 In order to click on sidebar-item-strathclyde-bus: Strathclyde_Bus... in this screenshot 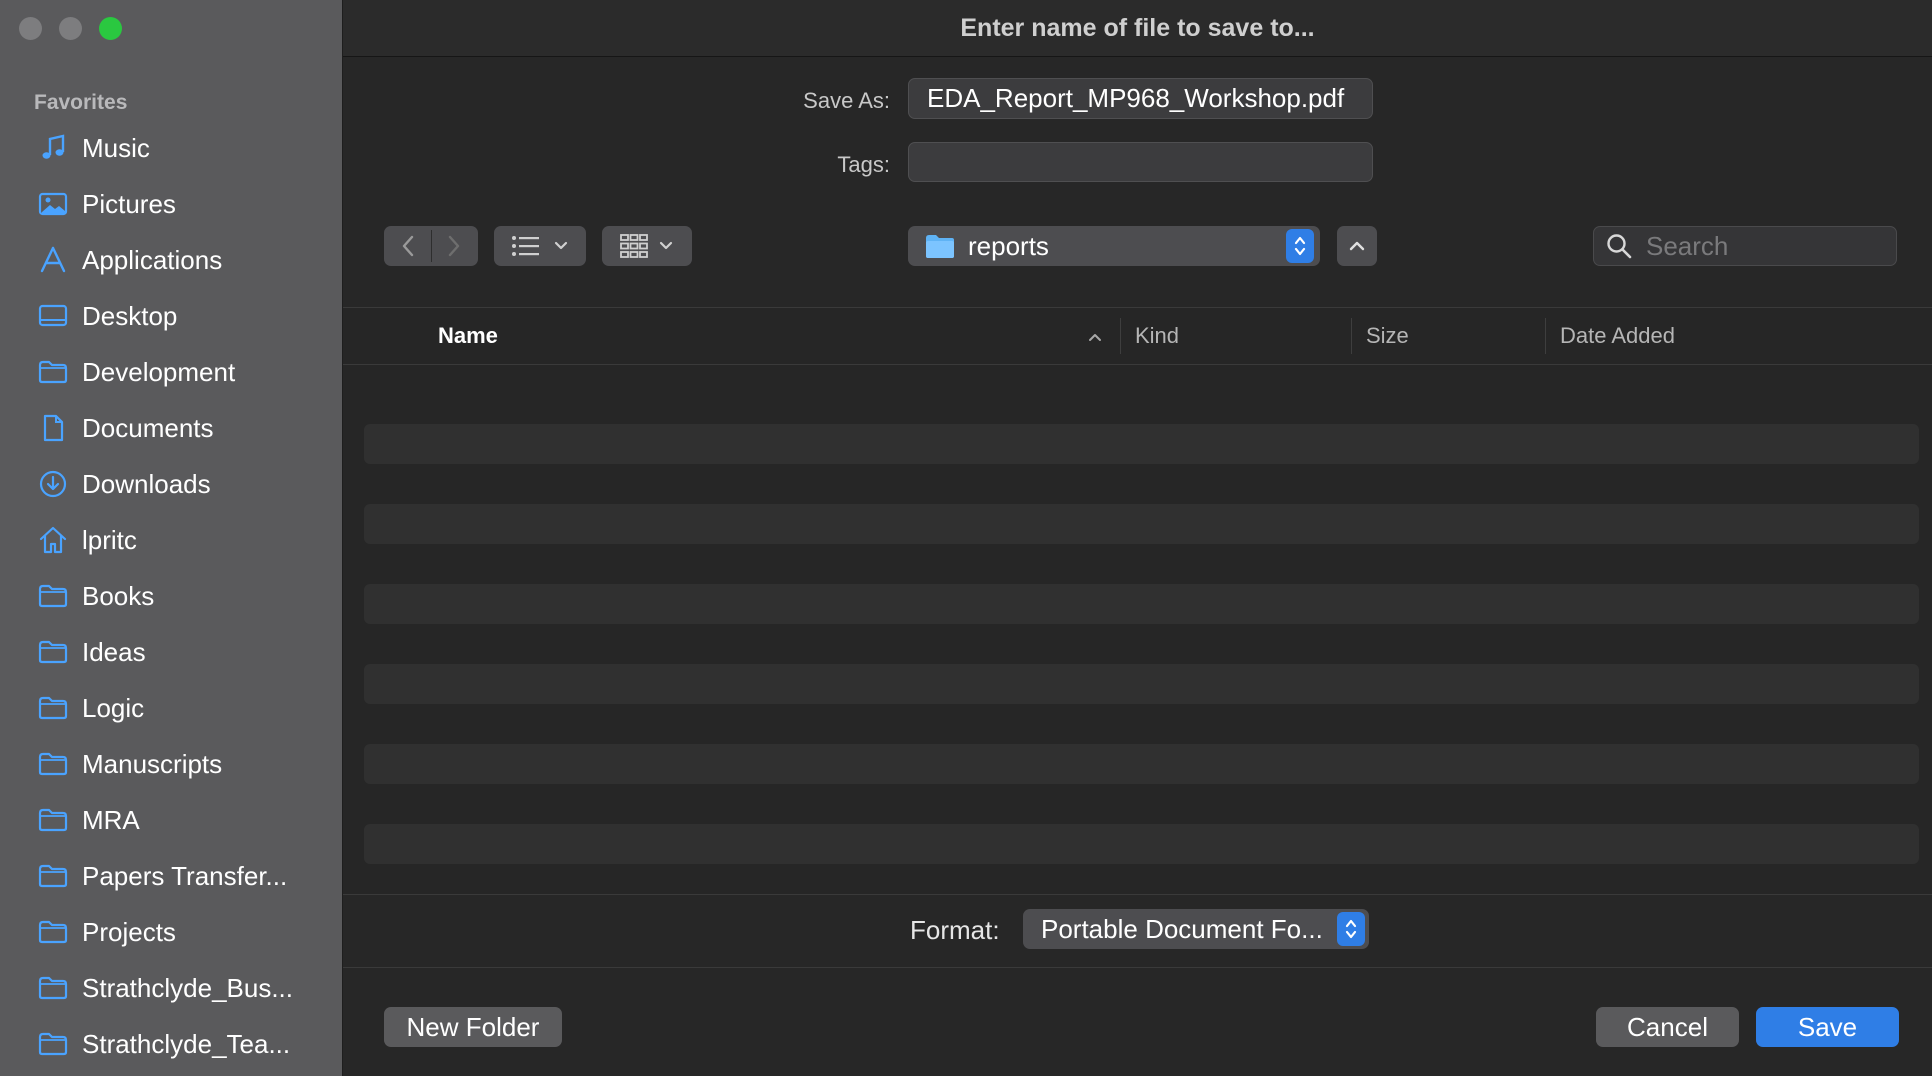, I will do `click(171, 988)`.